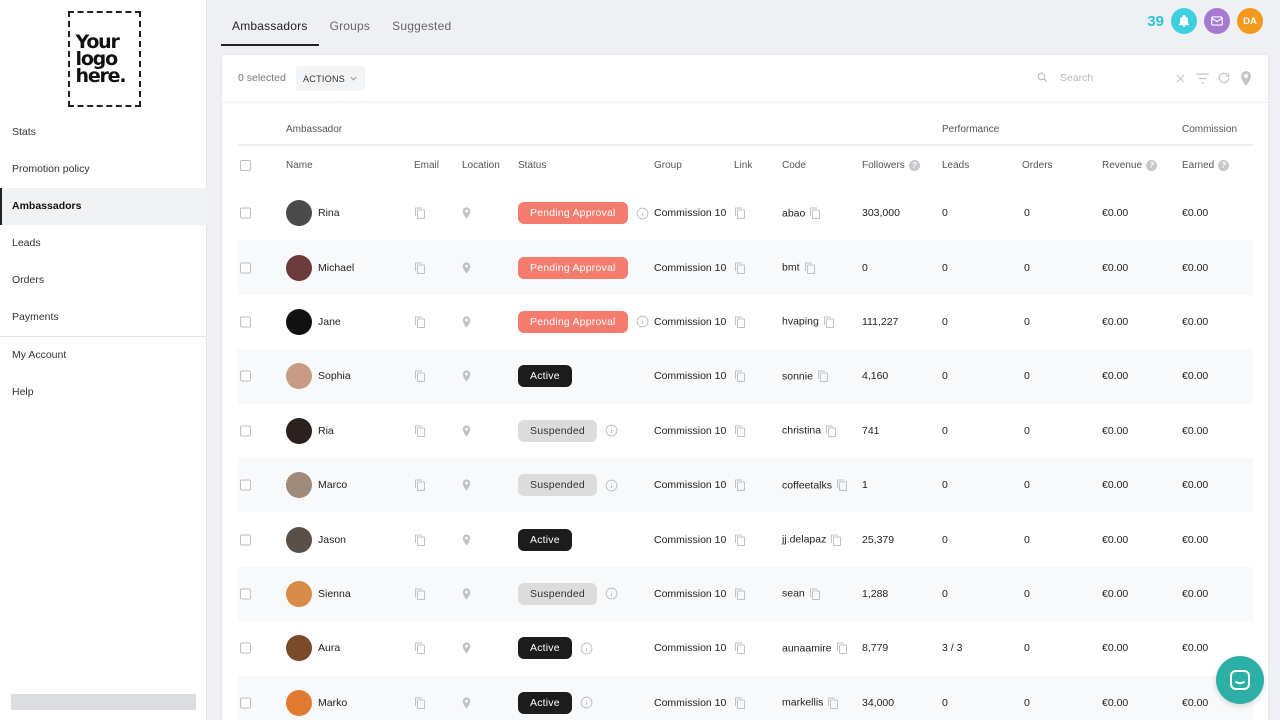 This screenshot has height=720, width=1280. What do you see at coordinates (332, 485) in the screenshot?
I see `ambassador-name: Marco` at bounding box center [332, 485].